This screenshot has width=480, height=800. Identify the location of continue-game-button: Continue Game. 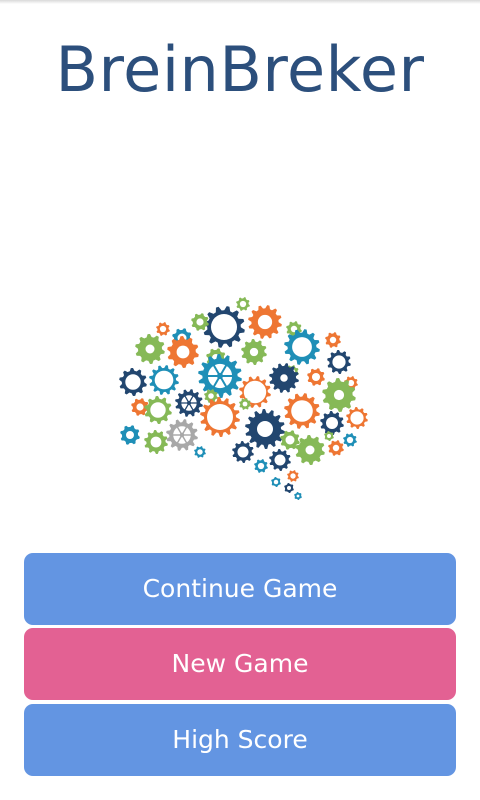
(240, 589).